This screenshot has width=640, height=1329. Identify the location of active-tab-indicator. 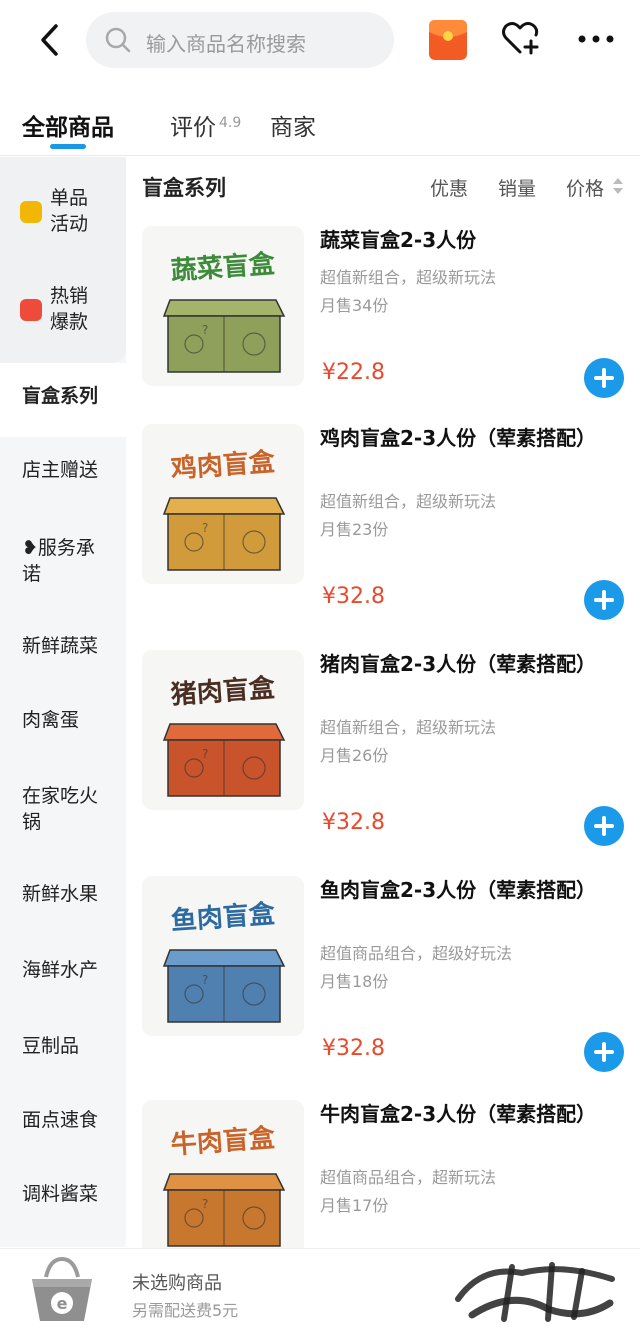
(68, 146).